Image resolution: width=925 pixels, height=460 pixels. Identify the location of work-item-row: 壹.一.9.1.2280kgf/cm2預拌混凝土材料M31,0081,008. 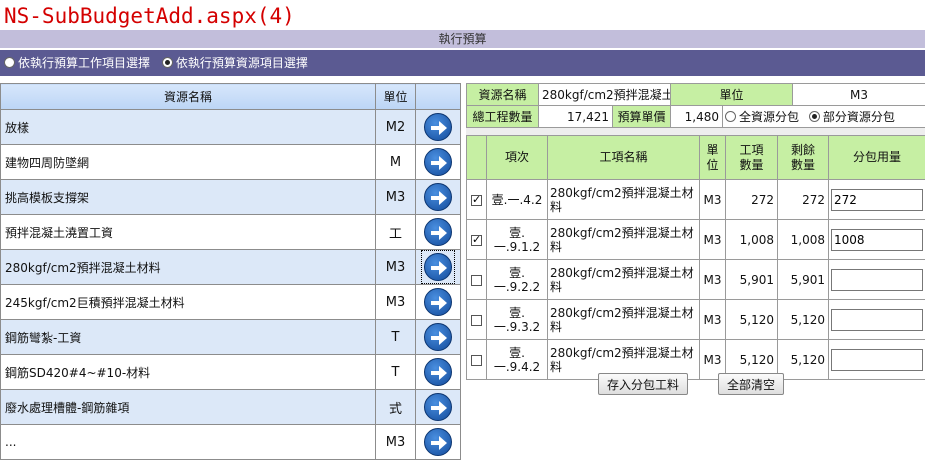
(696, 240).